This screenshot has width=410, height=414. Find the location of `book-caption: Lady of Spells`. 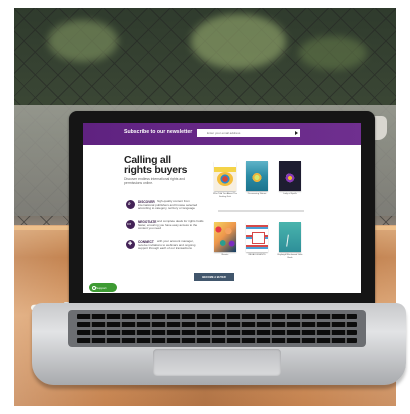

book-caption: Lady of Spells is located at coordinates (290, 194).